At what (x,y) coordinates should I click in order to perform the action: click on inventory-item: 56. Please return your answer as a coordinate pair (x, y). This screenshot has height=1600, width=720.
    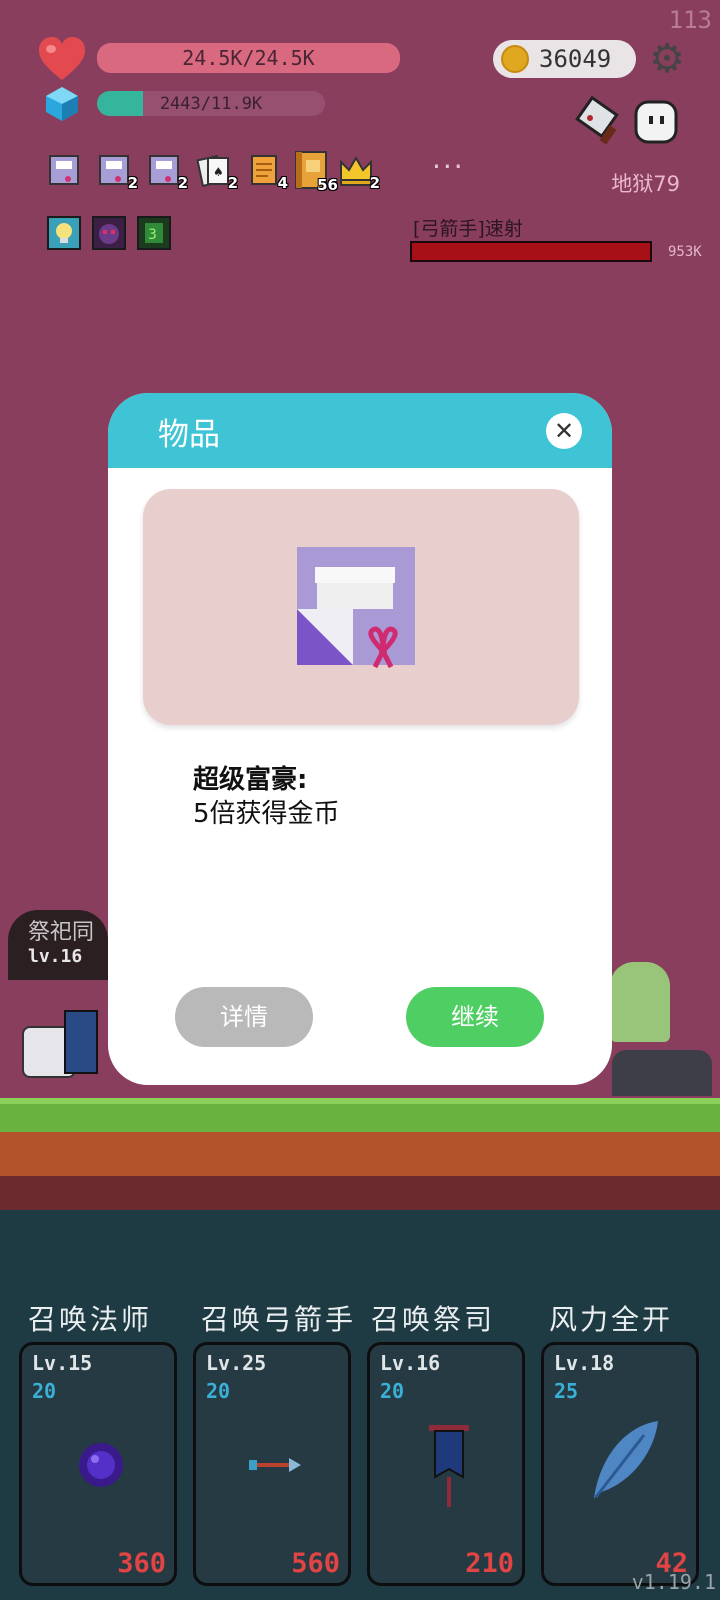
    Looking at the image, I should click on (315, 172).